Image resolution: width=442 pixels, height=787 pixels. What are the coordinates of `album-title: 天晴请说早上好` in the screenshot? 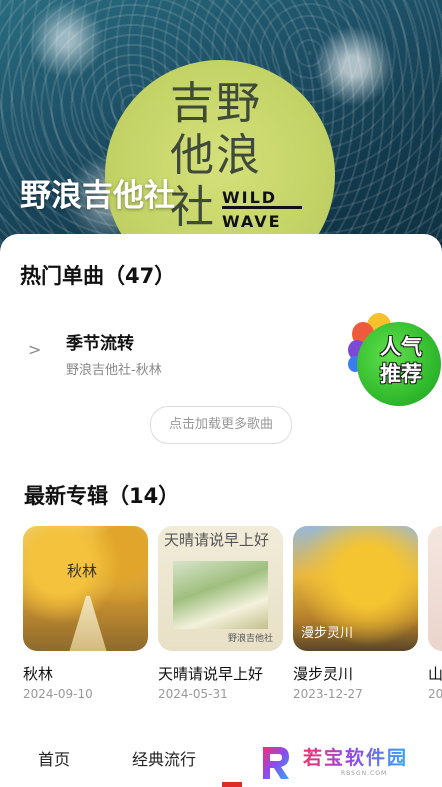 It's located at (211, 674).